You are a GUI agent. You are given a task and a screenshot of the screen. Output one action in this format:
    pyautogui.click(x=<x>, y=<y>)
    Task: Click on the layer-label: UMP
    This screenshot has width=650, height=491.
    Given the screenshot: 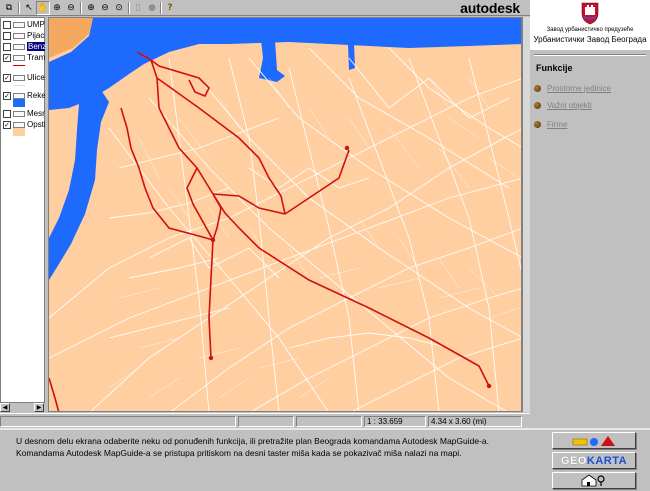 What is the action you would take?
    pyautogui.click(x=36, y=24)
    